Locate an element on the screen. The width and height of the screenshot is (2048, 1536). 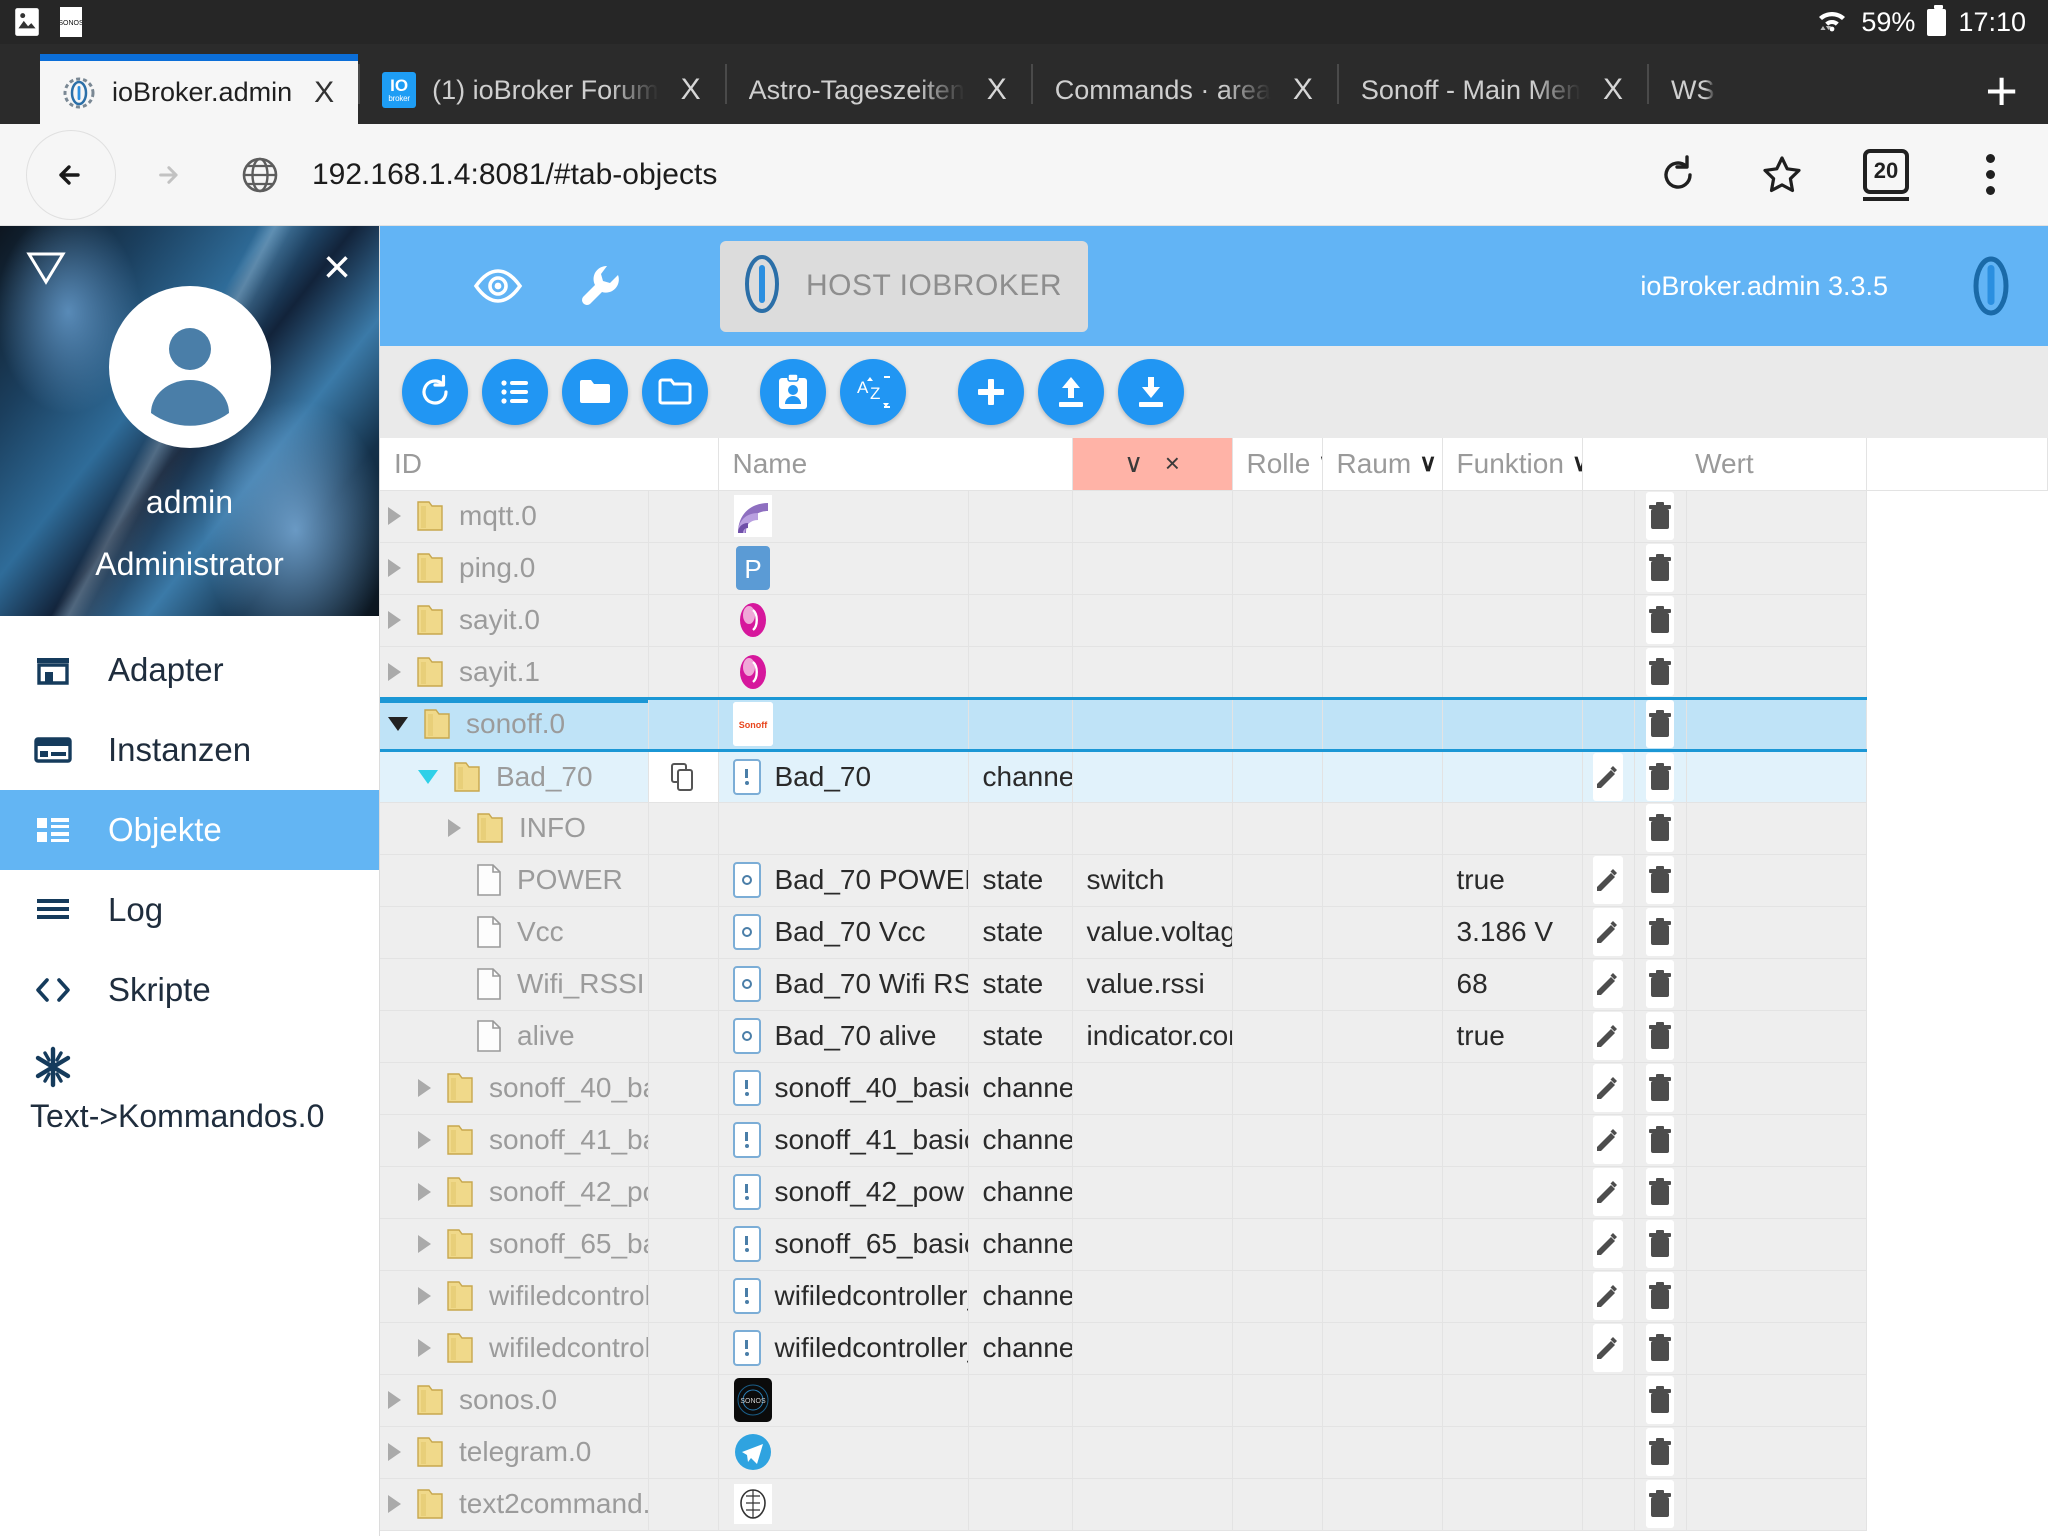
overflow-menu-icon is located at coordinates (1990, 175).